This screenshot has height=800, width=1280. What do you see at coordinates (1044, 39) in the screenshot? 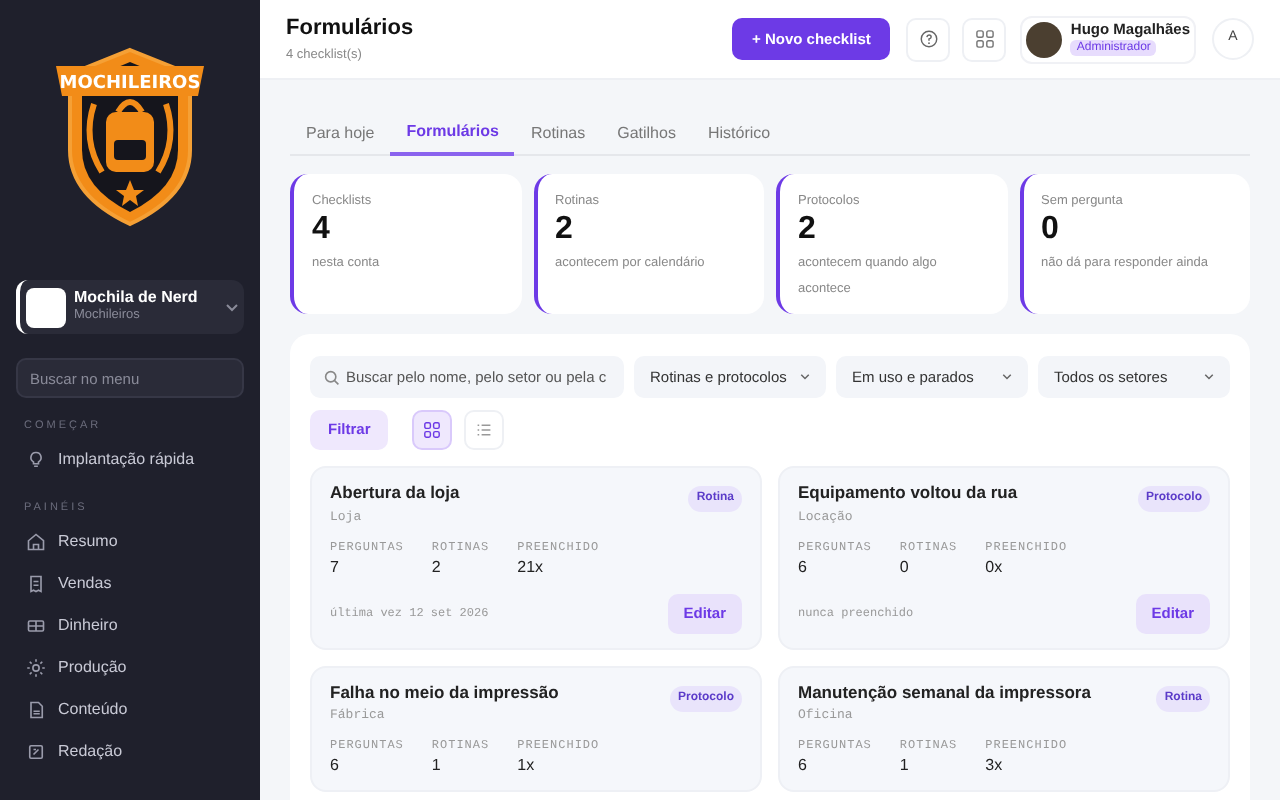
I see `user-avatar` at bounding box center [1044, 39].